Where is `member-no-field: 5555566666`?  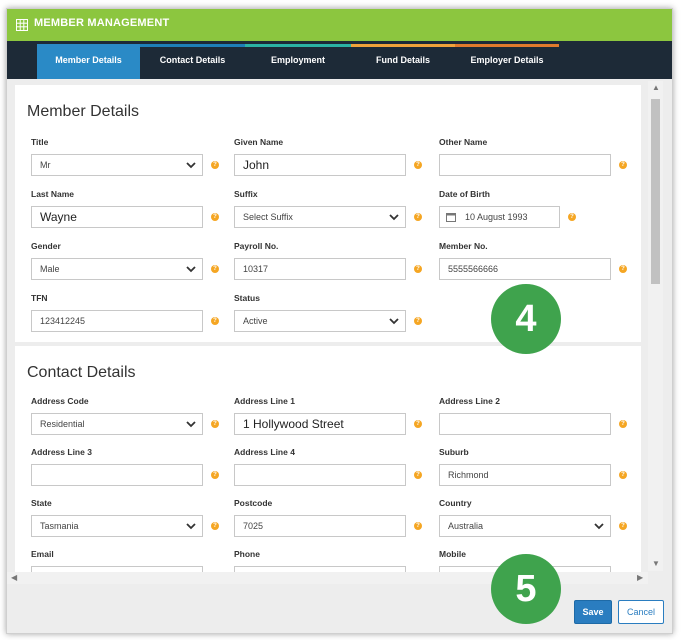 member-no-field: 5555566666 is located at coordinates (525, 269).